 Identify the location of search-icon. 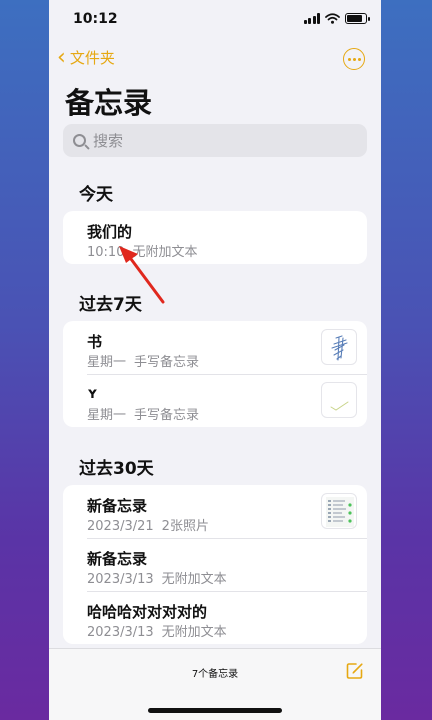
(79, 140).